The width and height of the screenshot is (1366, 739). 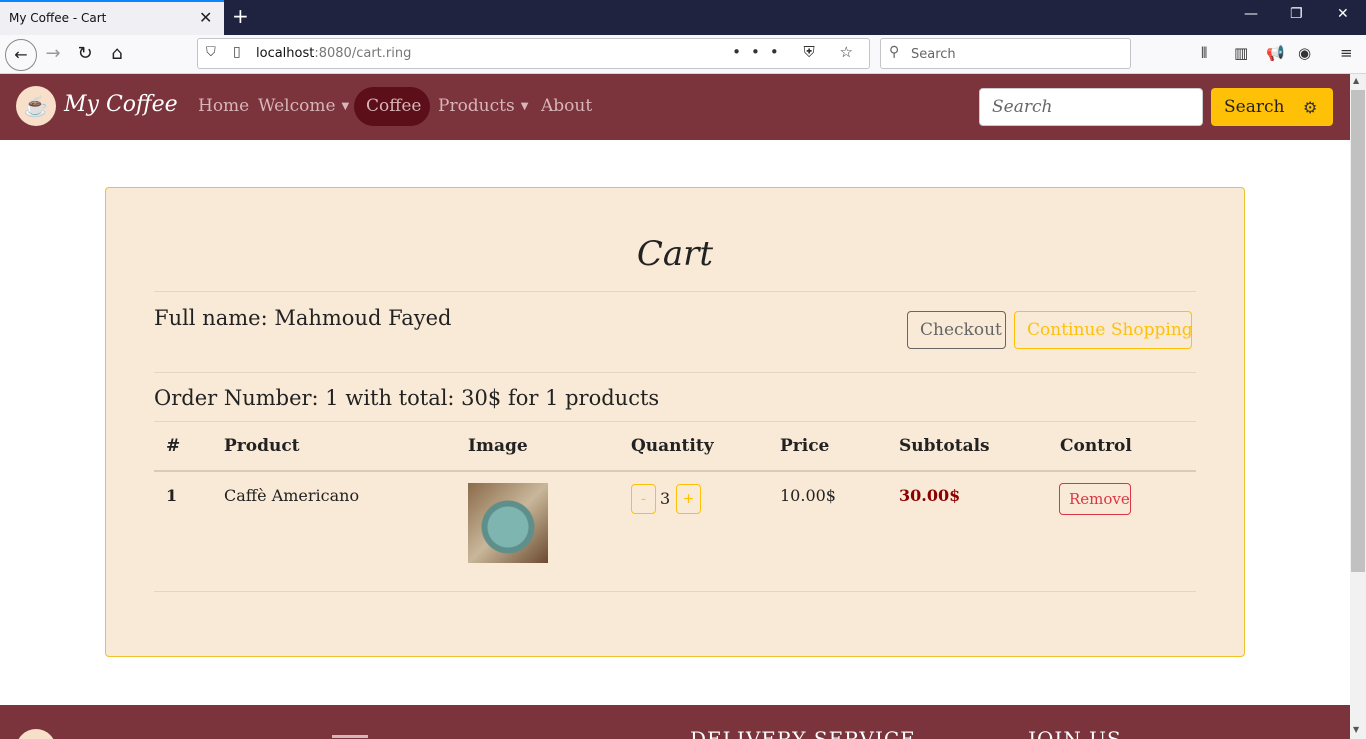 What do you see at coordinates (303, 318) in the screenshot?
I see `customer-full-name: Full name: Mahmoud Fayed` at bounding box center [303, 318].